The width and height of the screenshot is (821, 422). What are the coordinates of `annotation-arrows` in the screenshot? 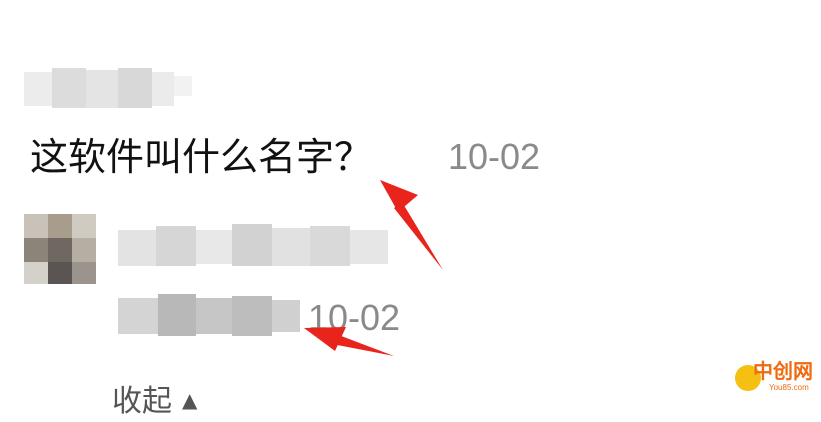 It's located at (373, 268).